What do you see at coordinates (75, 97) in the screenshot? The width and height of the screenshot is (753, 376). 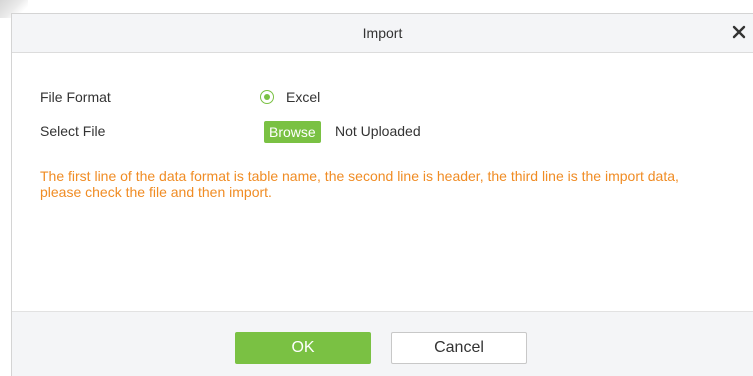 I see `file-format-label: File Format` at bounding box center [75, 97].